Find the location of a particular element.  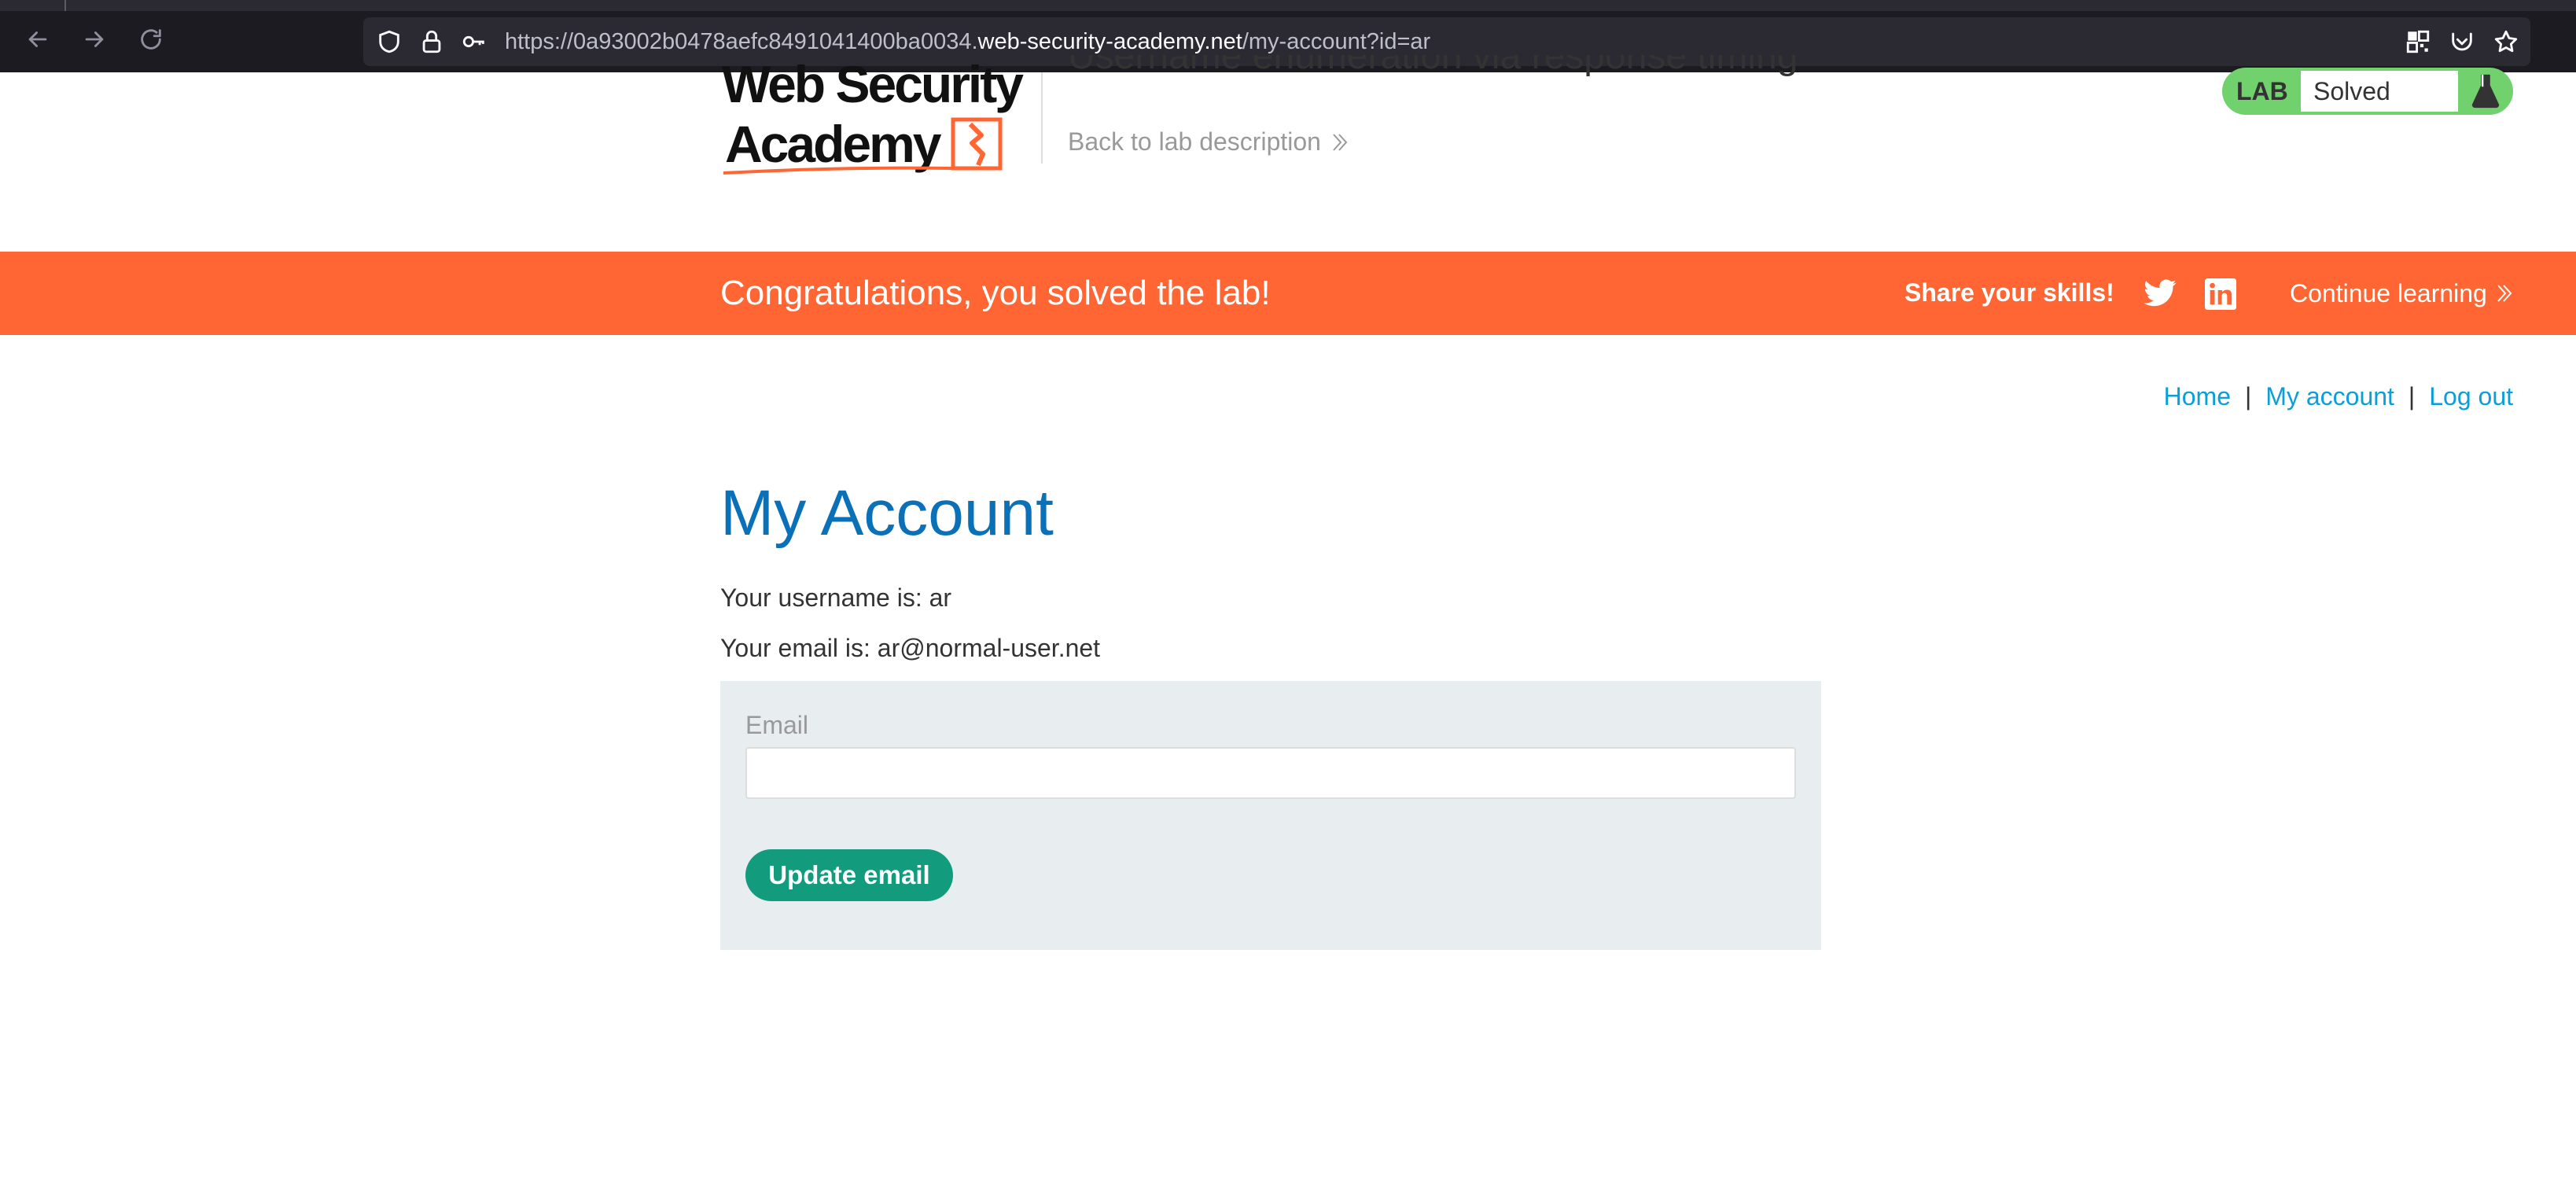

svg-text: Web Security is located at coordinates (873, 87).